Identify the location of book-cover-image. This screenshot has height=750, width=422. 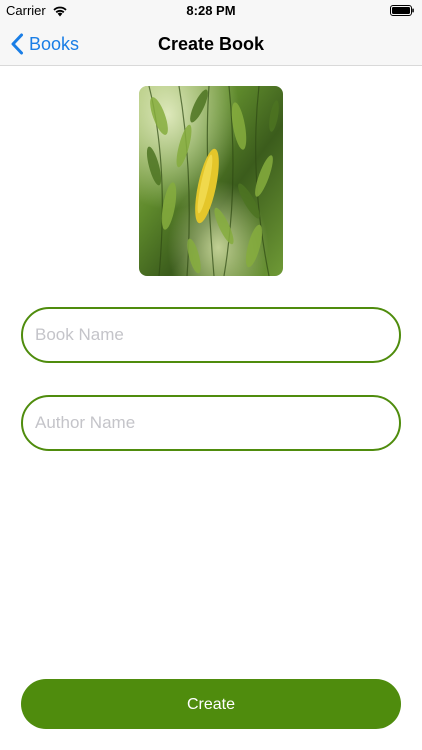
(211, 181).